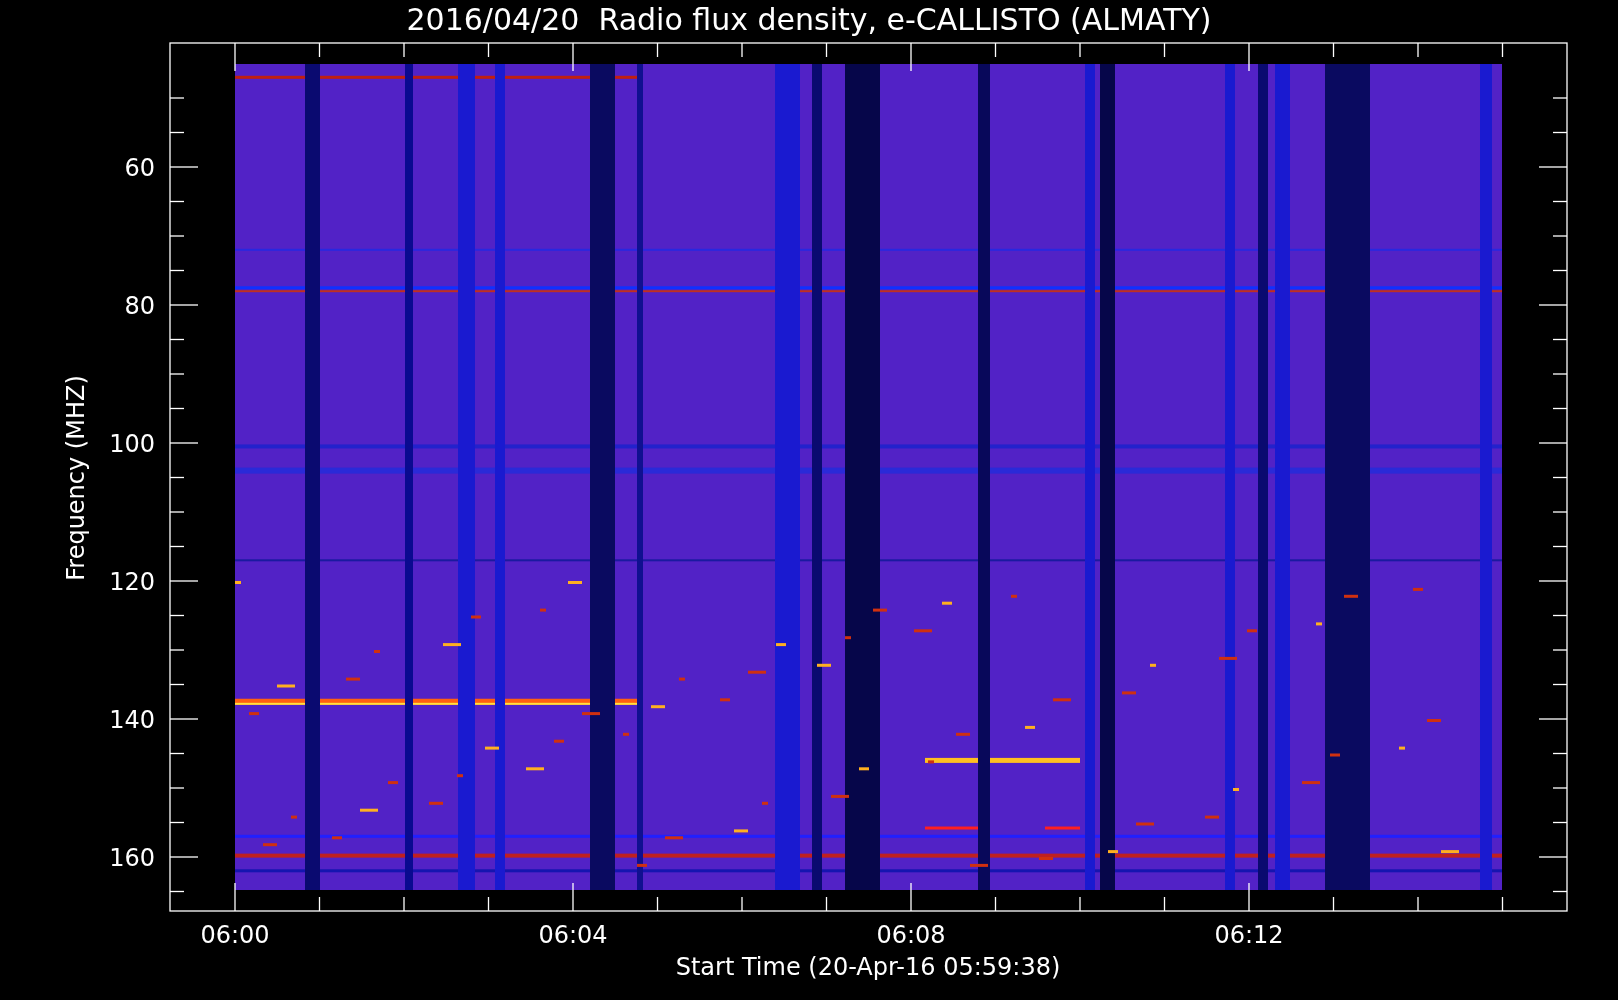  I want to click on x-tick-label: 06:04, so click(573, 935).